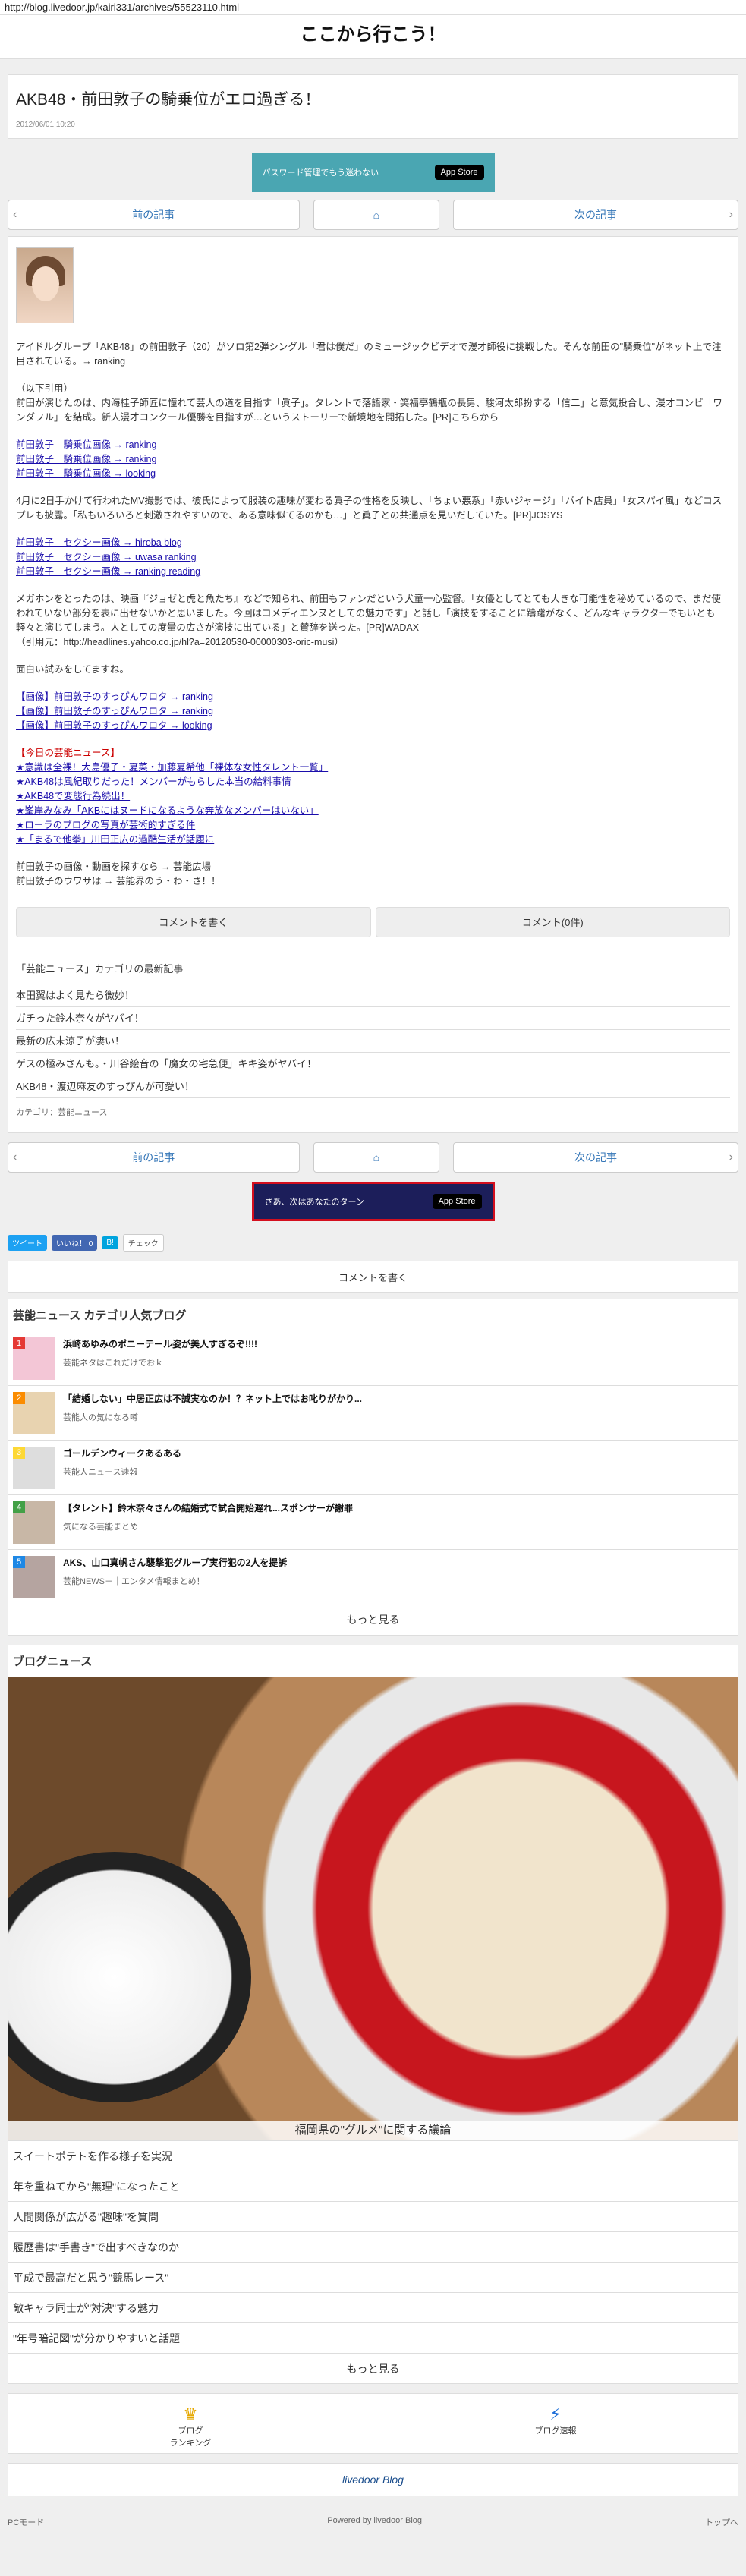 This screenshot has height=2576, width=746. What do you see at coordinates (168, 100) in the screenshot?
I see `article-title: AKB48・前田敦子の騎乗位がエロ過ぎる！` at bounding box center [168, 100].